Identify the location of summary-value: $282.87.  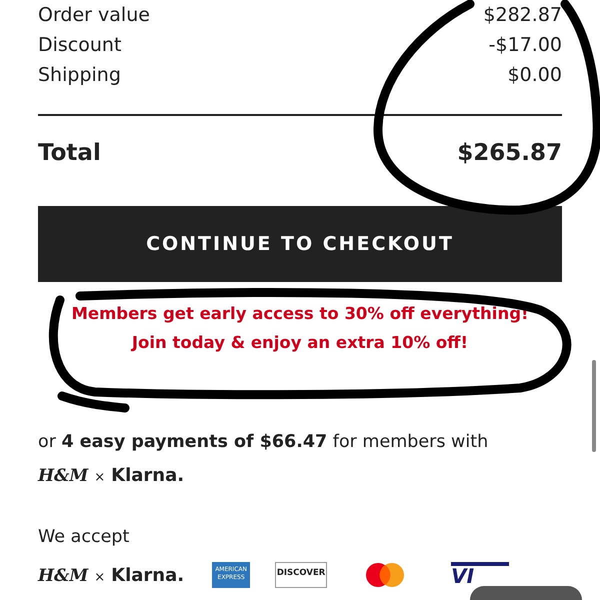
(522, 15).